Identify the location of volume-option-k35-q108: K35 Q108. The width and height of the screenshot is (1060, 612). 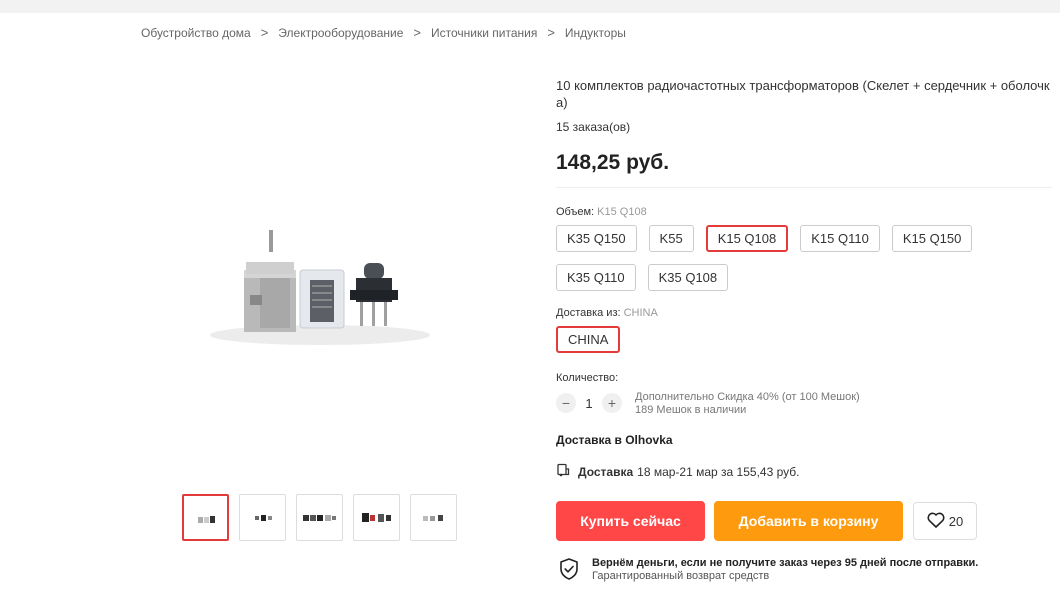
(688, 277).